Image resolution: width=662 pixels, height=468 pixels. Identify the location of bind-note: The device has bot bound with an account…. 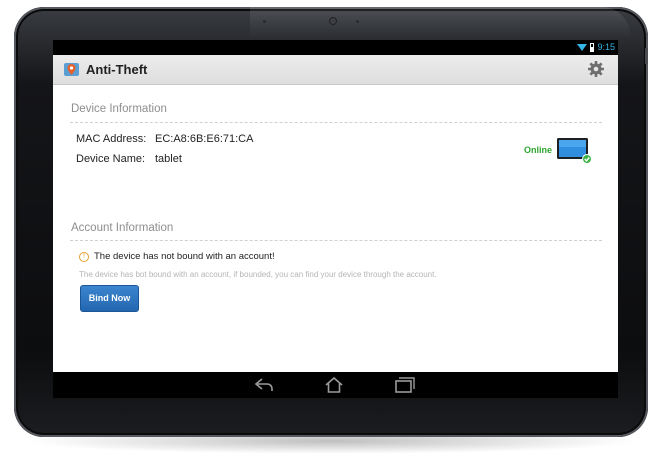
(258, 274).